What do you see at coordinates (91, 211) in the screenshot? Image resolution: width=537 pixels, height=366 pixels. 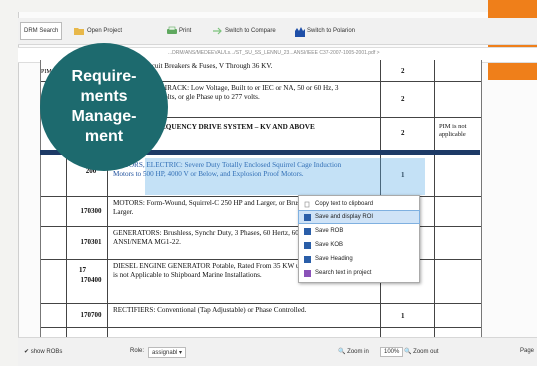 I see `row-number: 170300` at bounding box center [91, 211].